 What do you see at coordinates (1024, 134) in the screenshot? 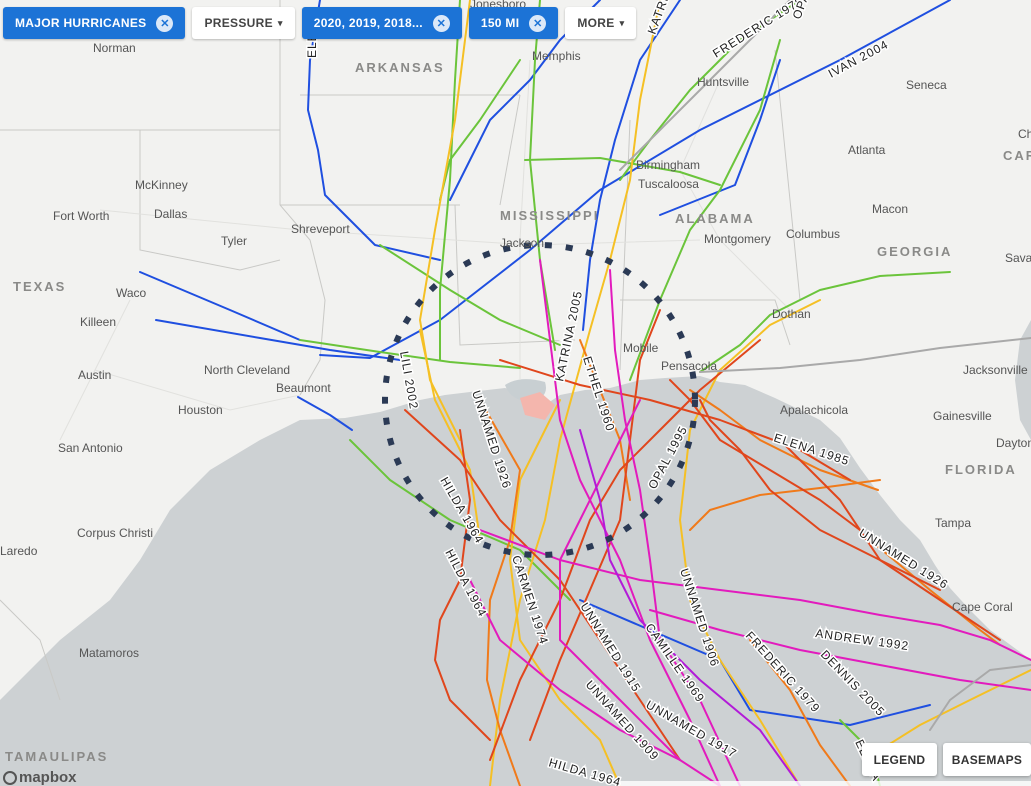
I see `city-label: Charleston` at bounding box center [1024, 134].